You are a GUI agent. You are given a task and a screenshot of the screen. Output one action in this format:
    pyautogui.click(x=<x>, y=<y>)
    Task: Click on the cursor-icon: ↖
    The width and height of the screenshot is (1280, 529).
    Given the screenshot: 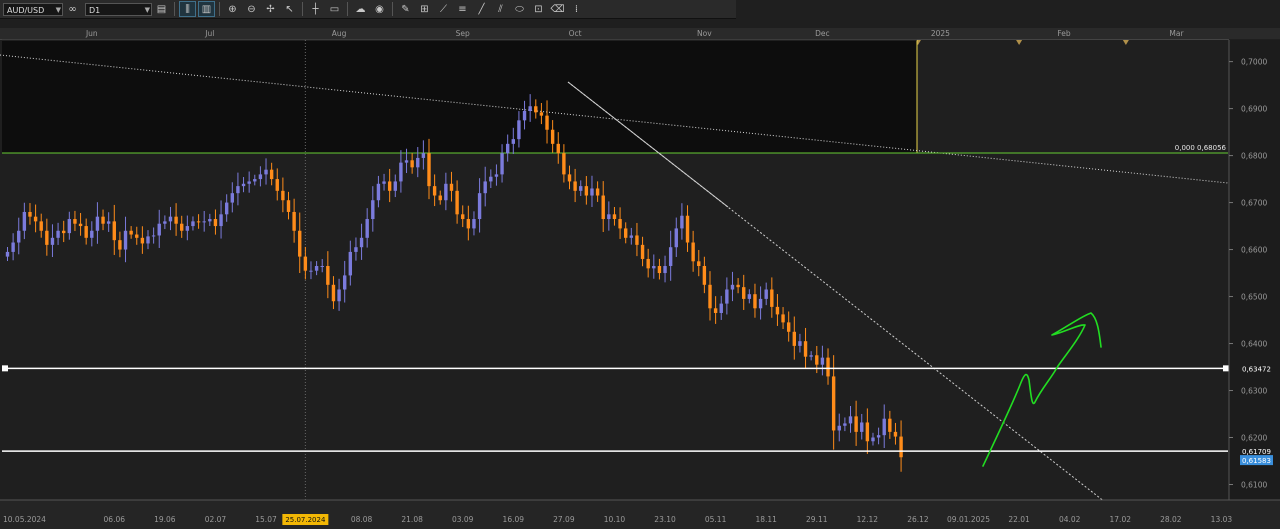 What is the action you would take?
    pyautogui.click(x=289, y=9)
    